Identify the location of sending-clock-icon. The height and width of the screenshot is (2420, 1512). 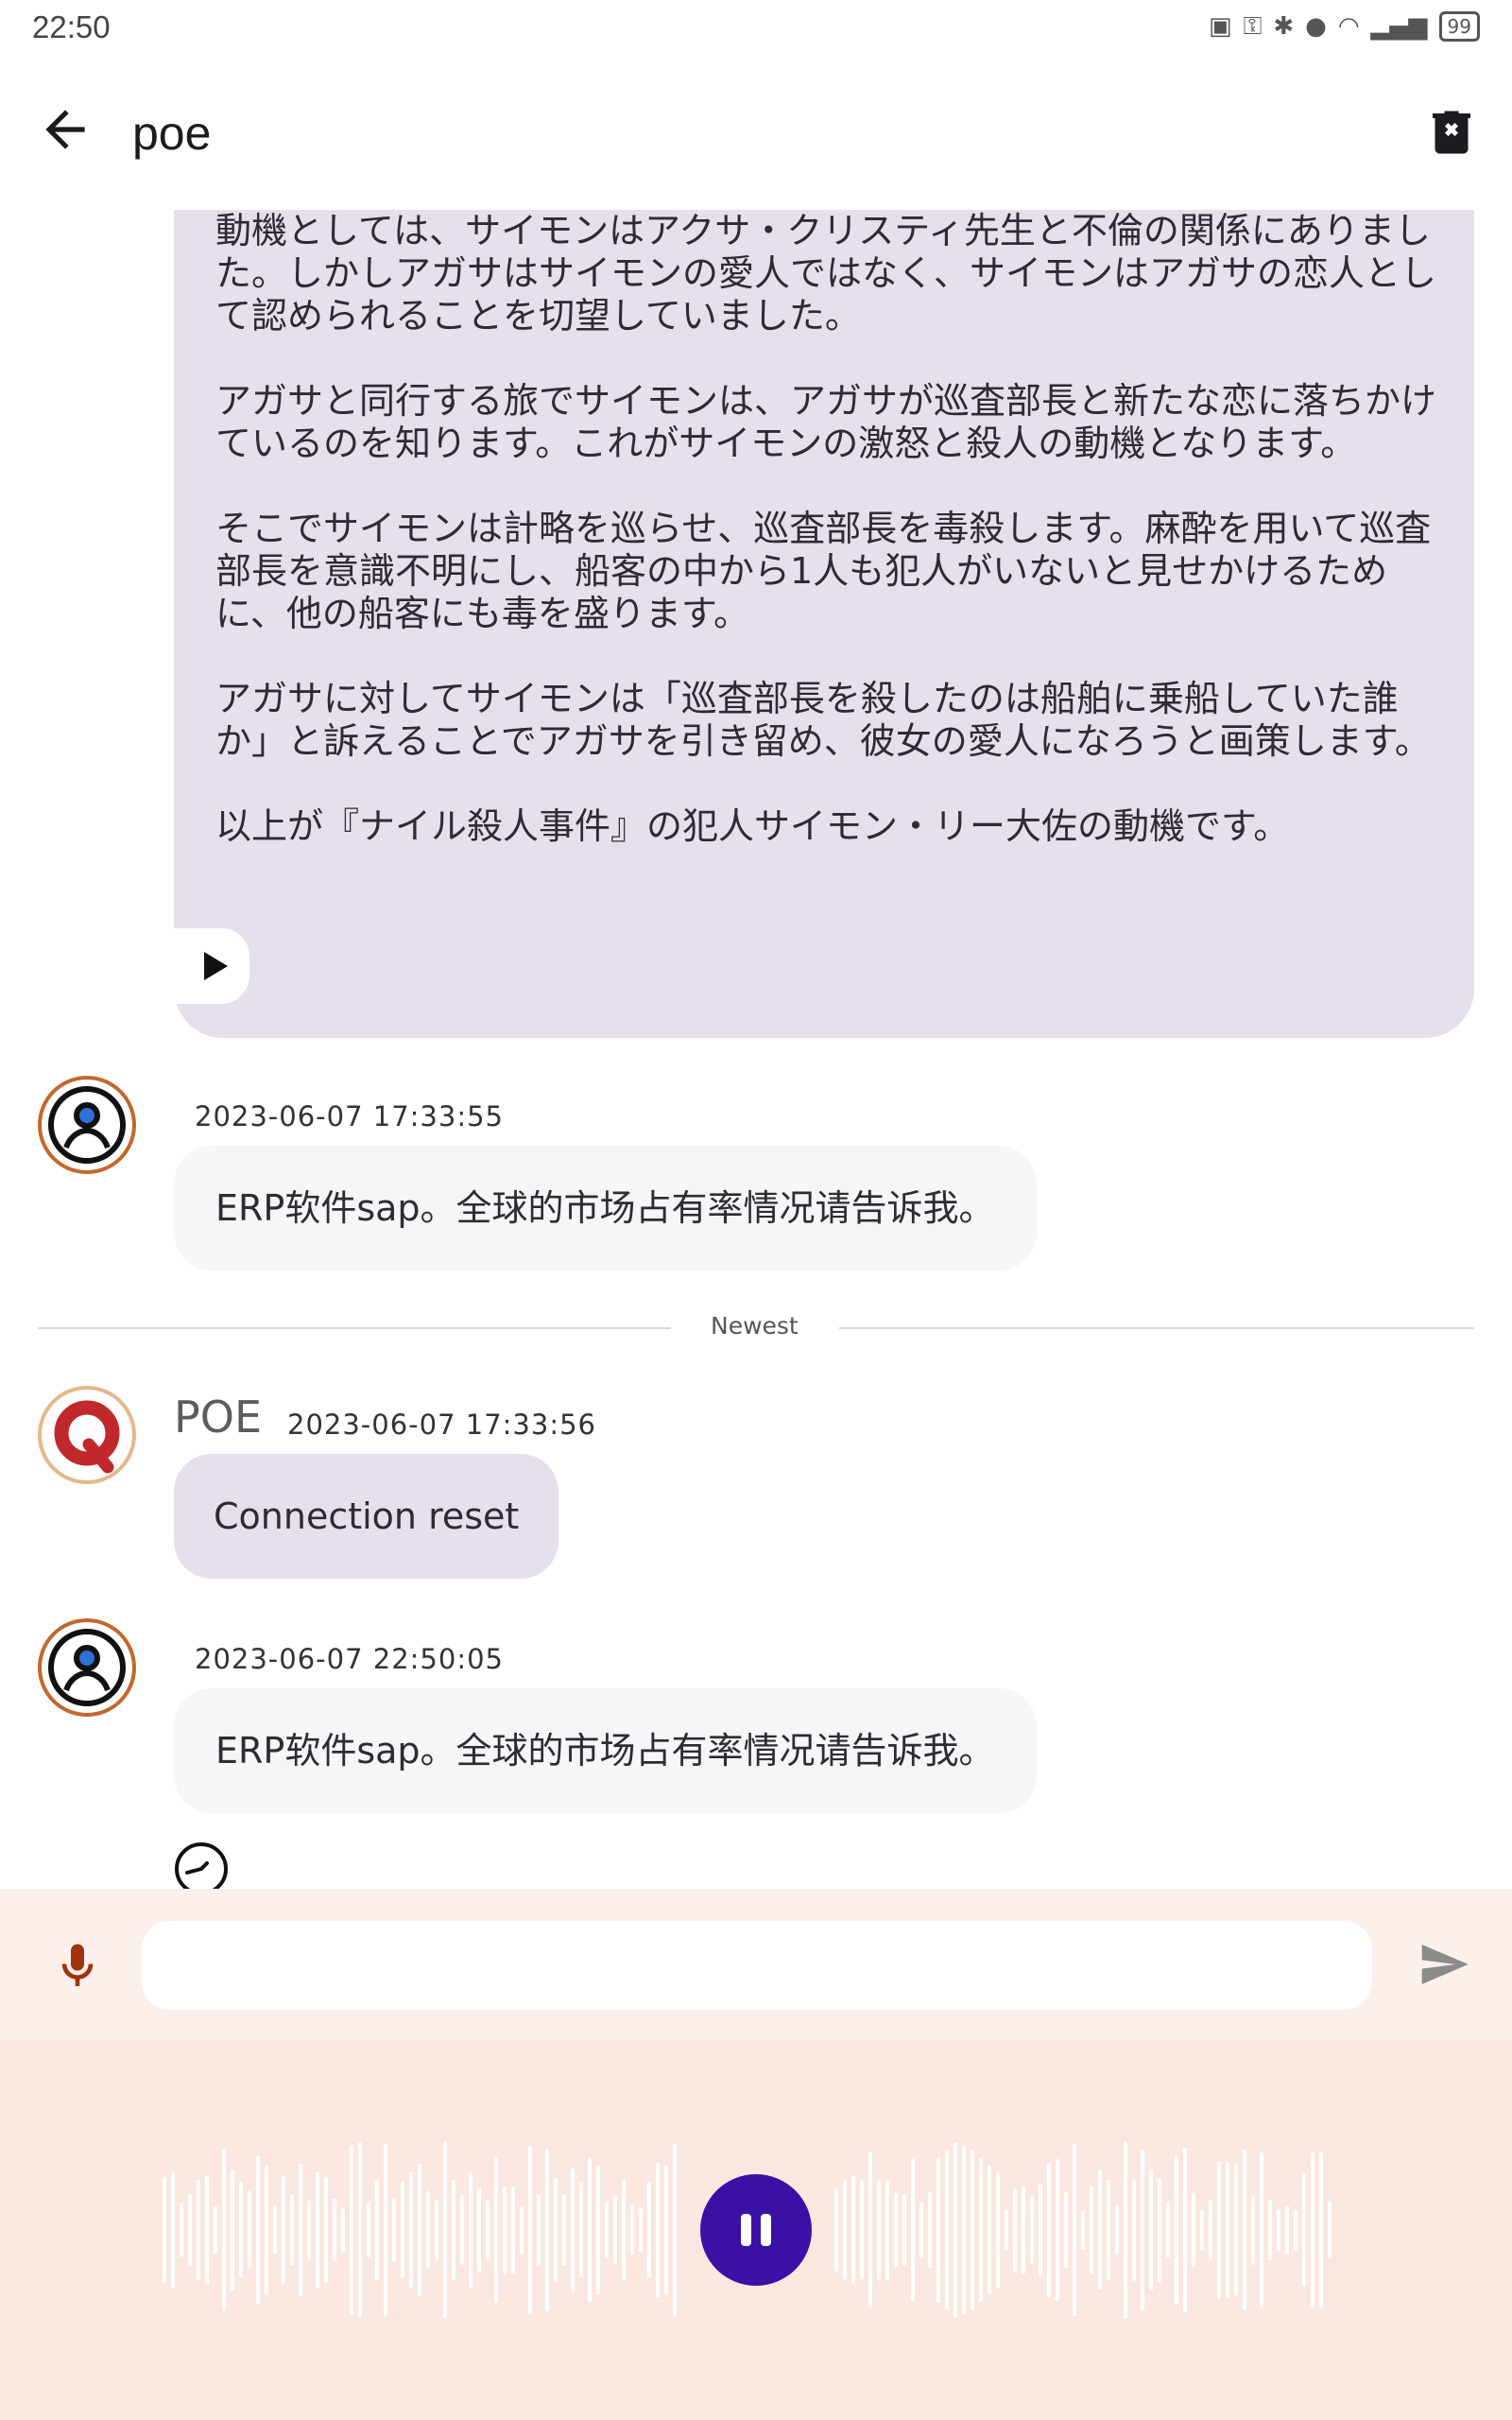
(201, 1865).